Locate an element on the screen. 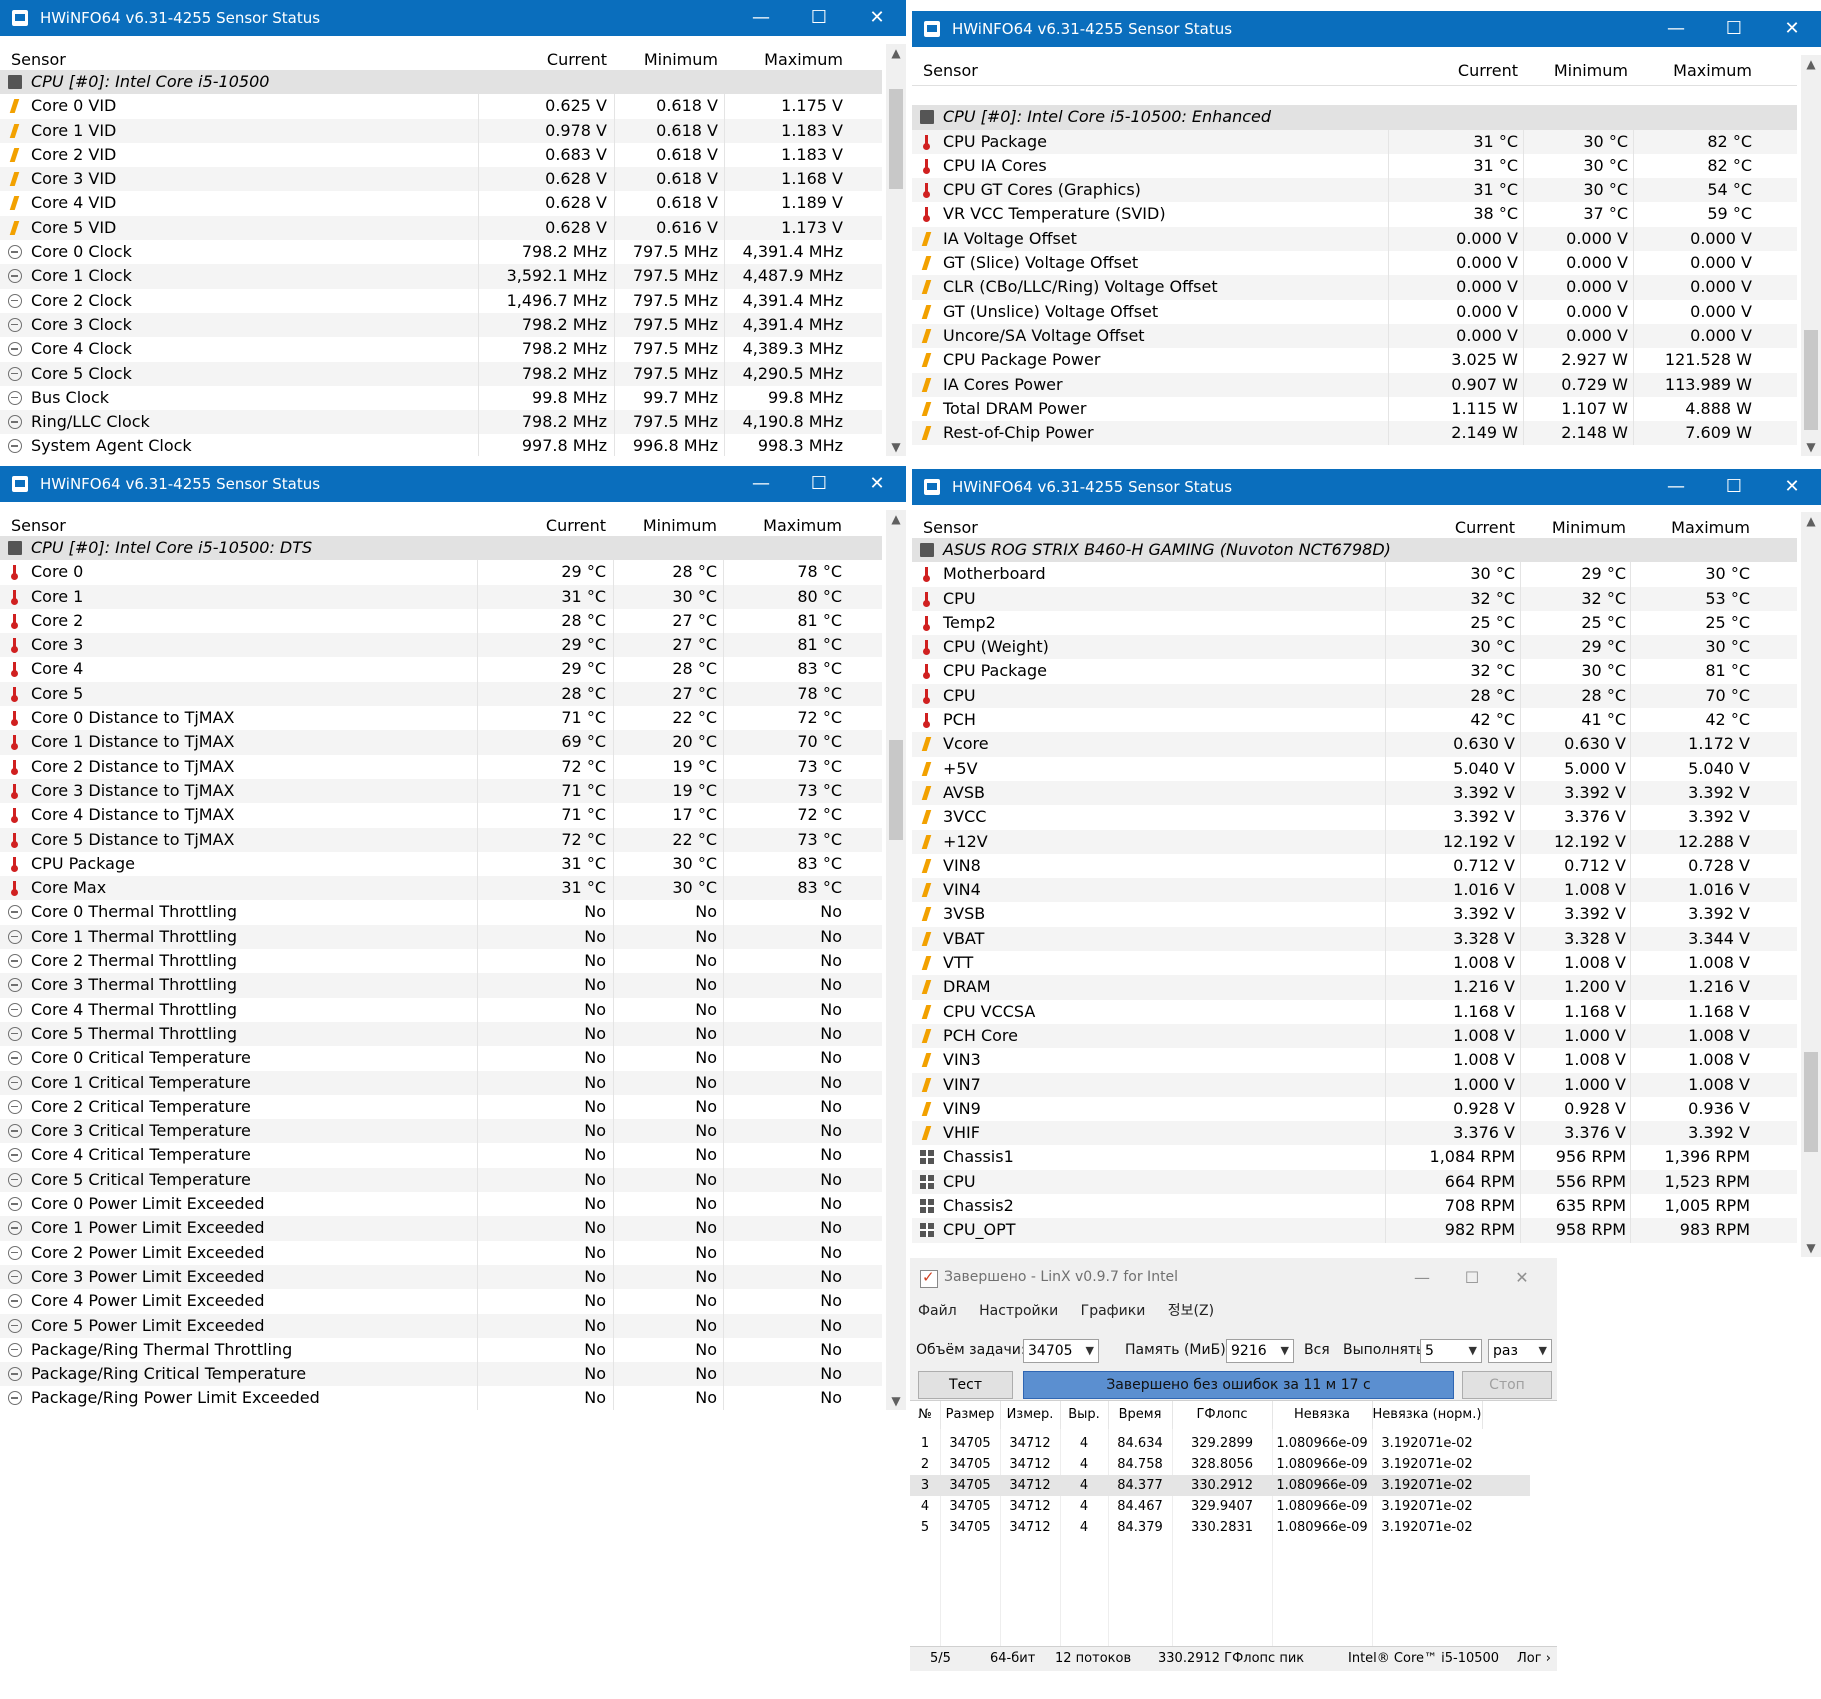 This screenshot has width=1821, height=1699. sensor-row: VIN9 0.928 V 0.928 V 0.936 V is located at coordinates (1354, 1109).